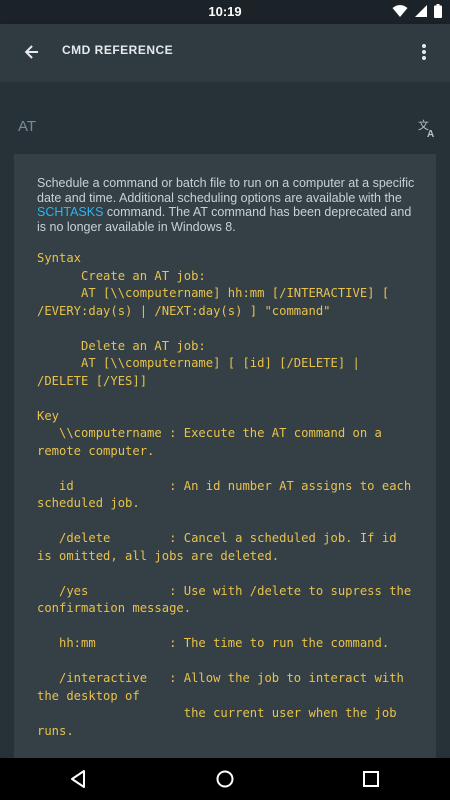  I want to click on arrow-back-icon, so click(31, 52).